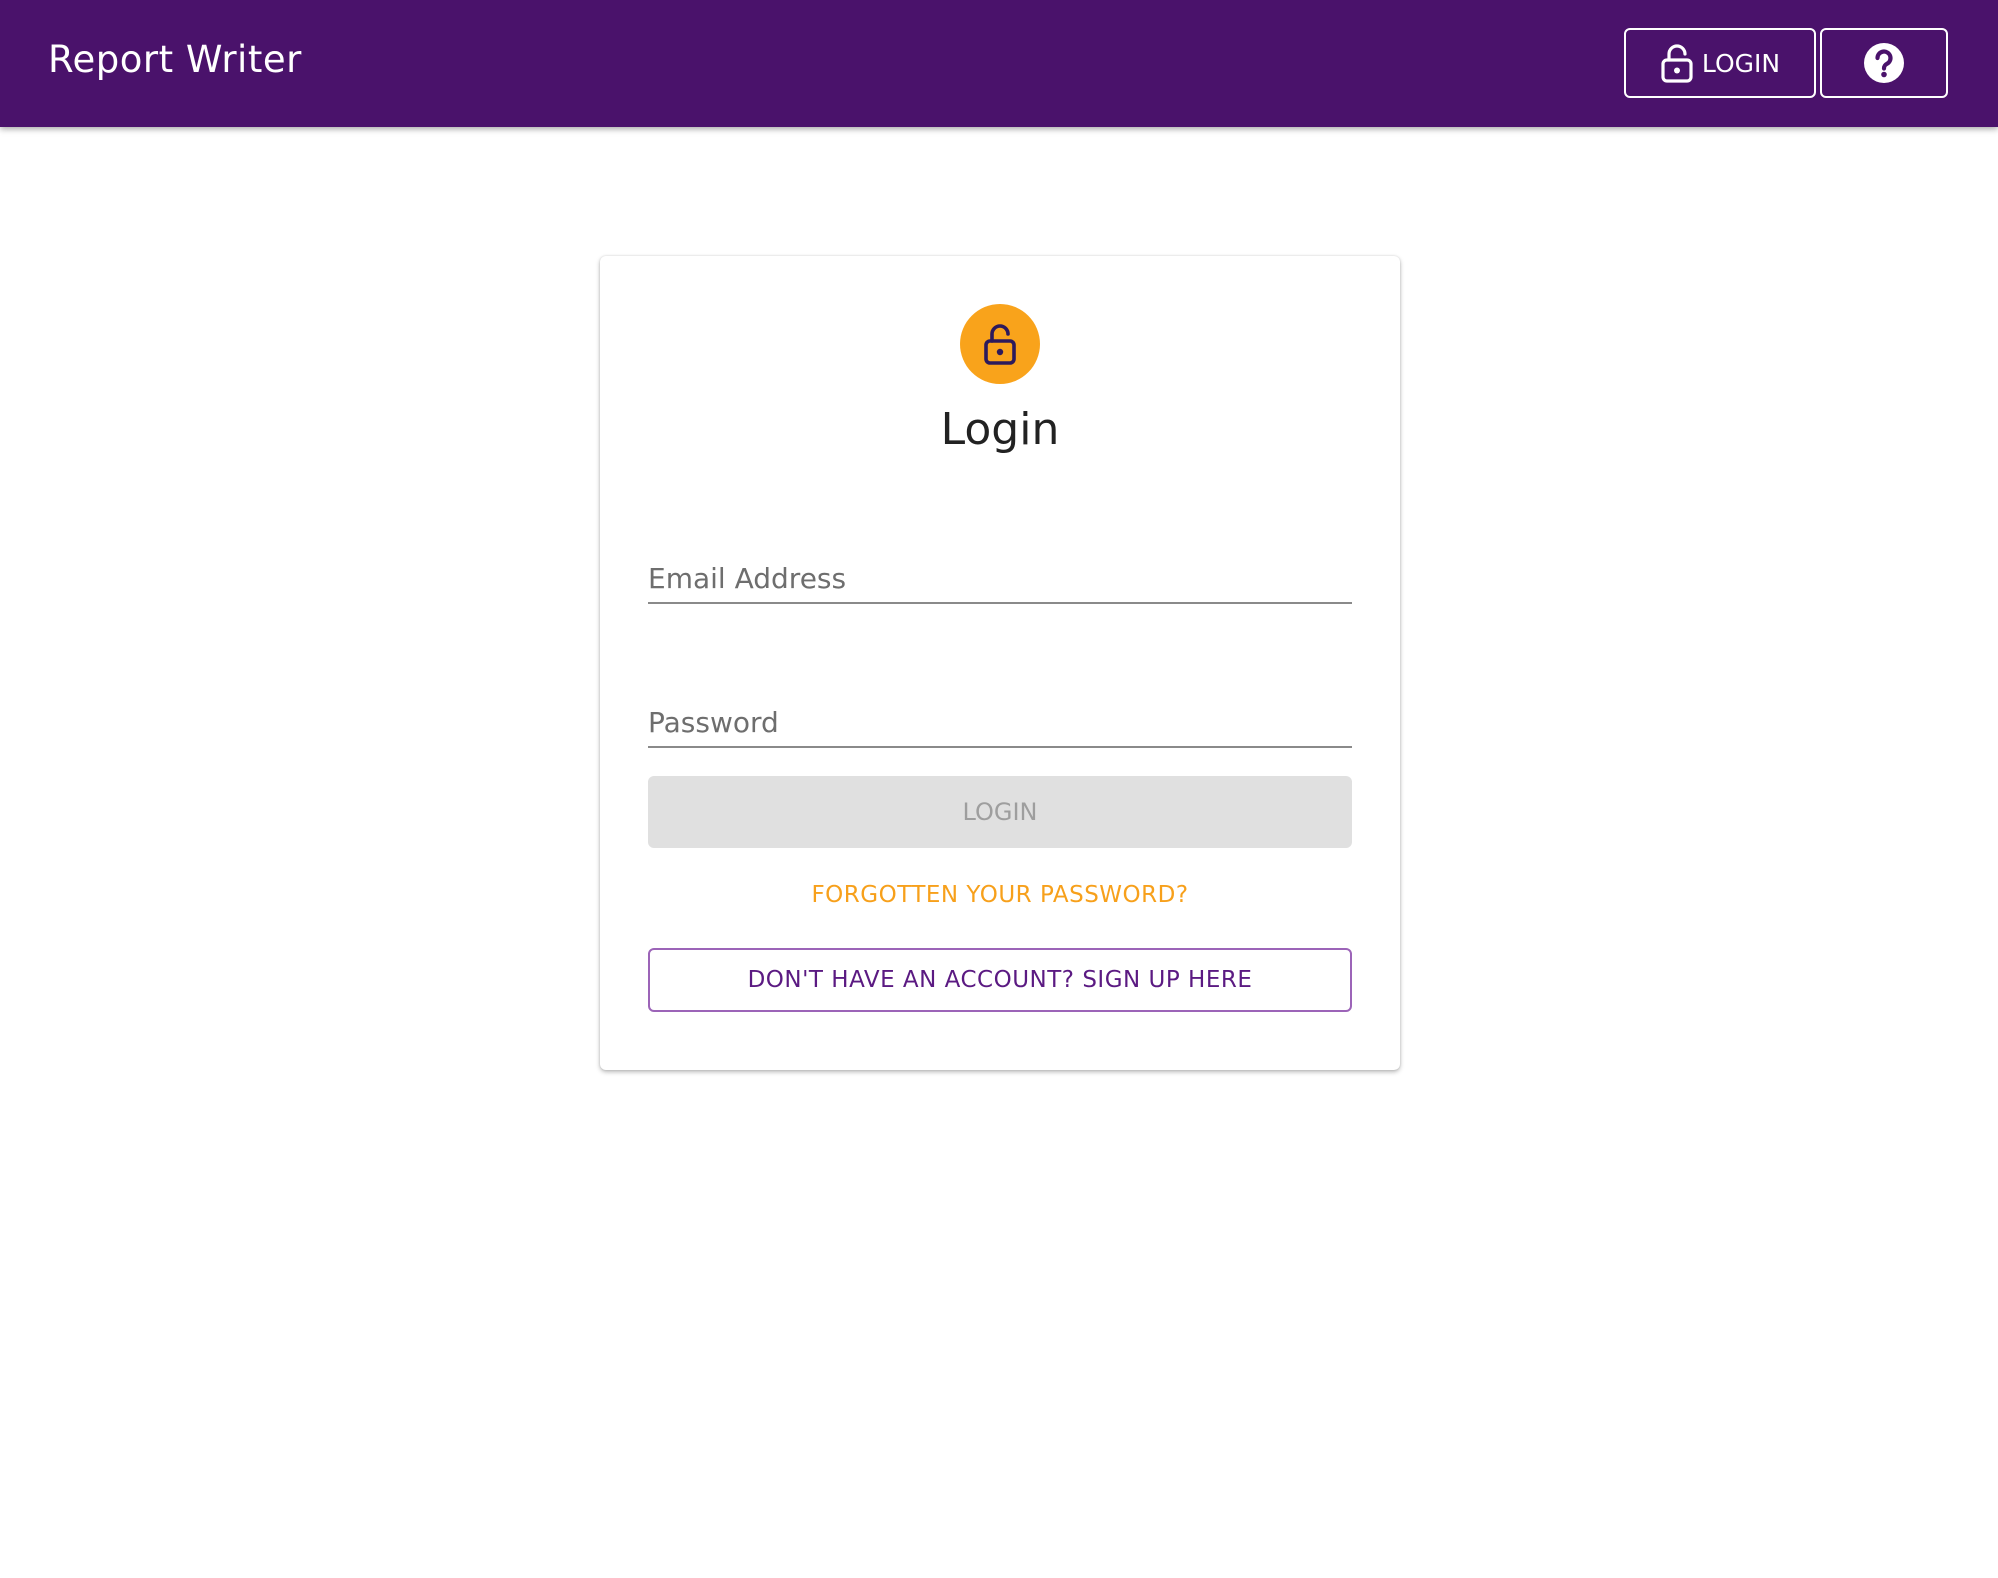 Image resolution: width=1998 pixels, height=1578 pixels. I want to click on avatar, so click(1000, 344).